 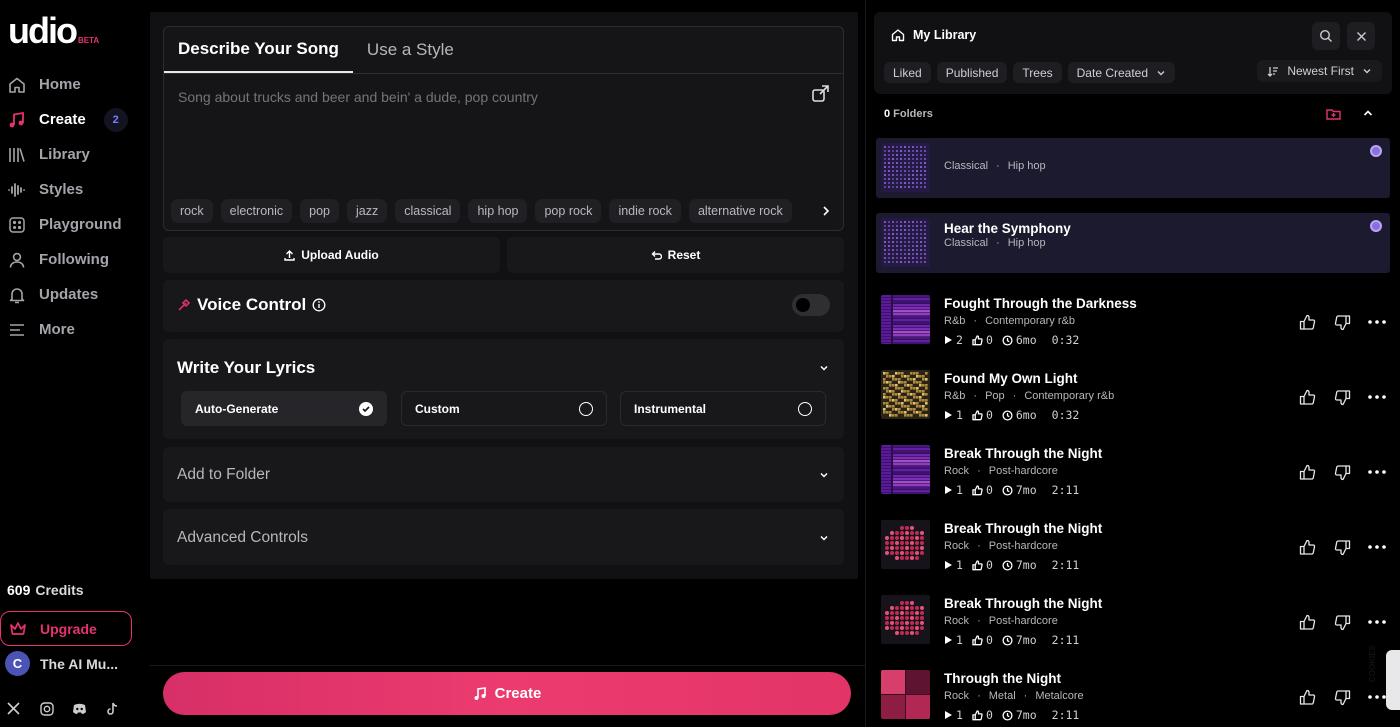 What do you see at coordinates (70, 294) in the screenshot?
I see `nav-item-updates: Updates` at bounding box center [70, 294].